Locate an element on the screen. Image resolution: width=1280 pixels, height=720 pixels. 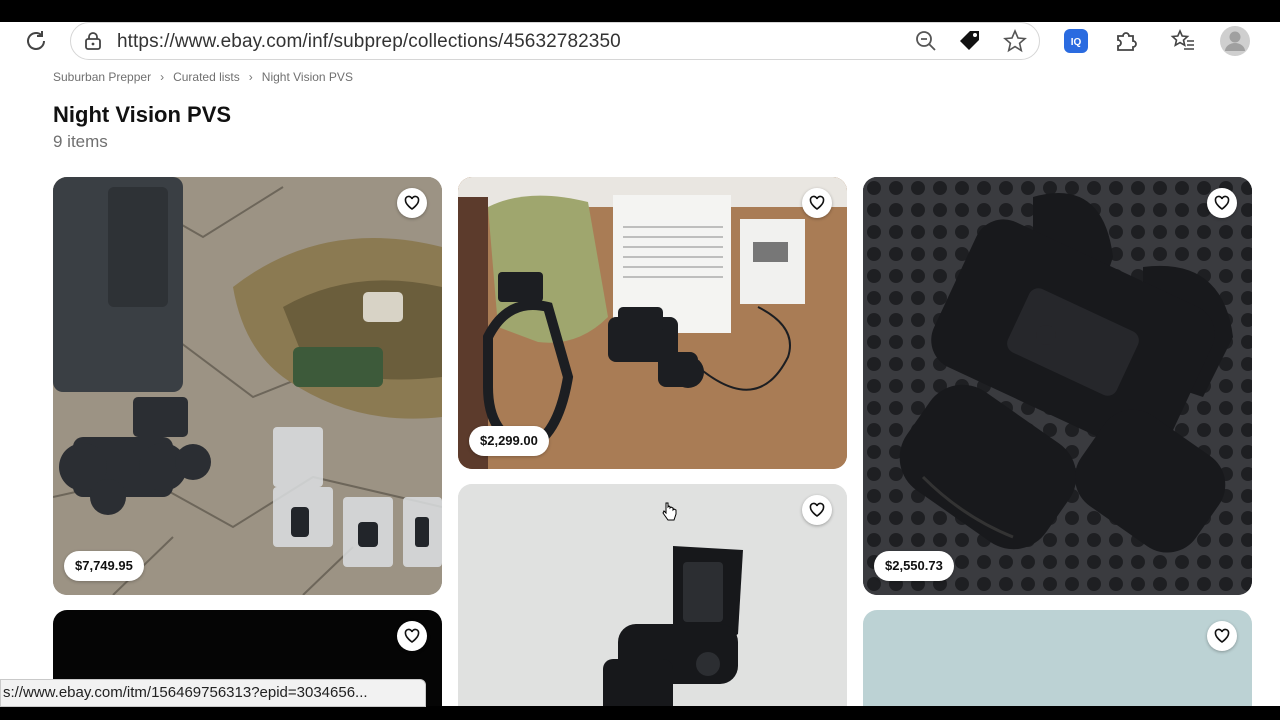
zoom-out-icon is located at coordinates (926, 41).